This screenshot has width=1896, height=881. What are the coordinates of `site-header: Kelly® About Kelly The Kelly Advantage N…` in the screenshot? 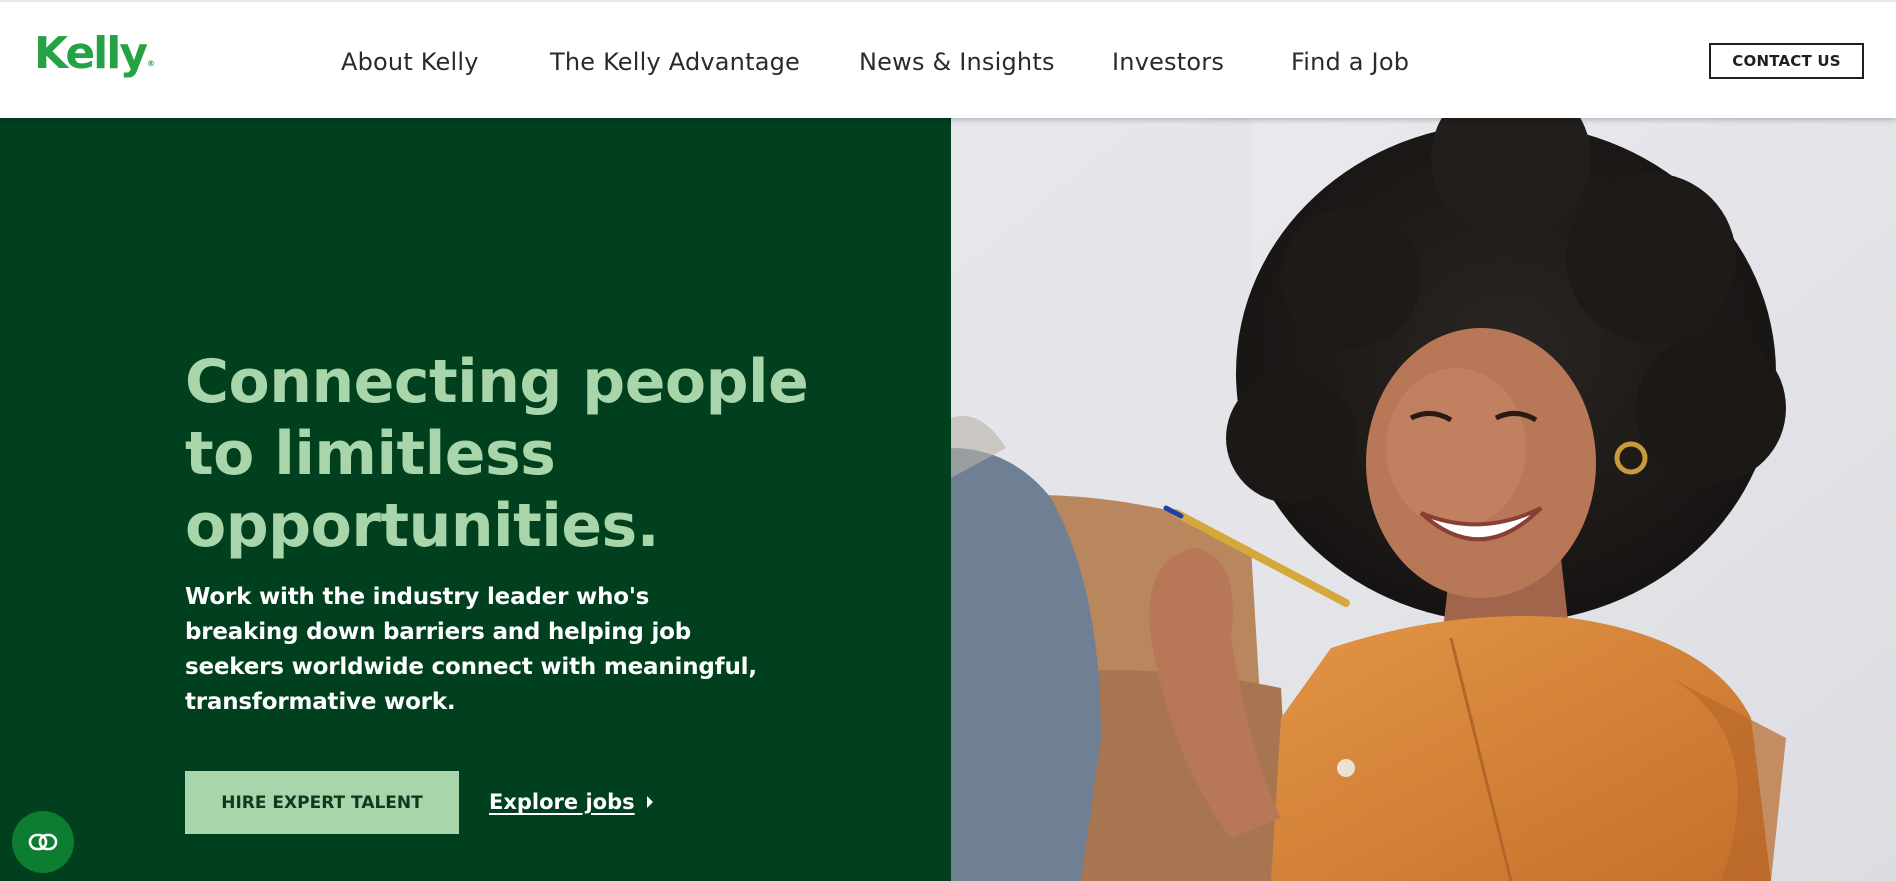 It's located at (948, 59).